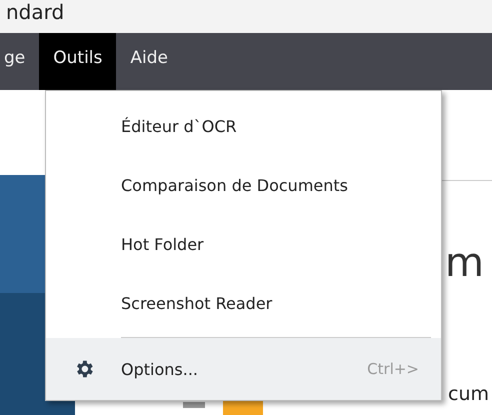  Describe the element at coordinates (149, 61) in the screenshot. I see `menu-item: Aide` at that location.